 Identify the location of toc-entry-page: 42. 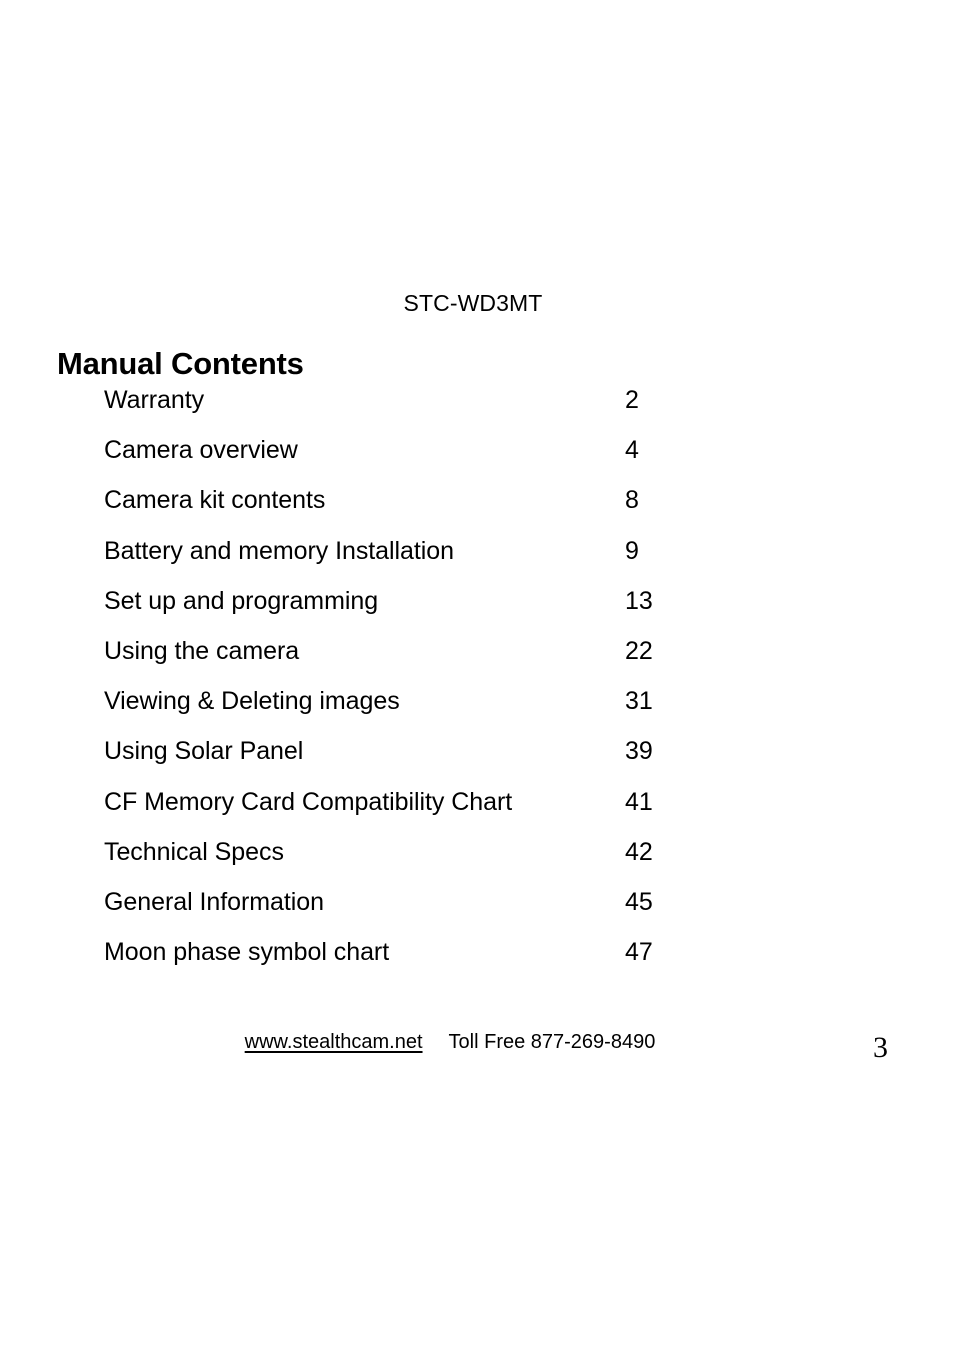
(639, 851).